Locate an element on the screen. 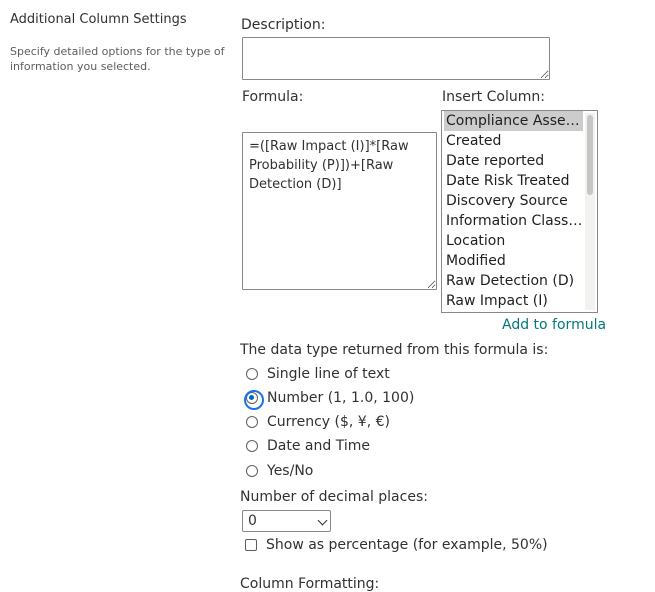  radio-currency: Currency ($, ¥, €) is located at coordinates (318, 422).